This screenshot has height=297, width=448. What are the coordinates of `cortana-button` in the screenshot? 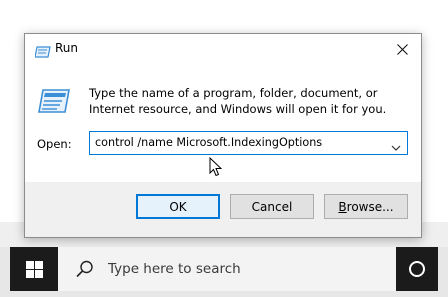 It's located at (417, 269).